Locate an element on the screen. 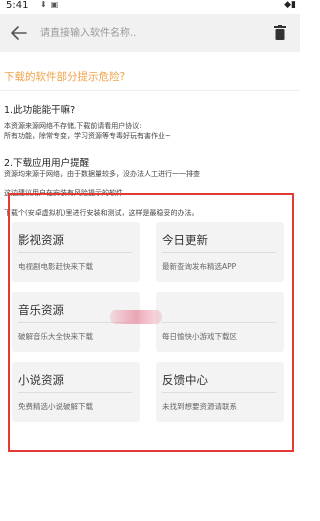 The image size is (320, 521). section-2-line-1: 资源均来源于网络，由于数据量较多，没办法人工进行一一排查 is located at coordinates (102, 174).